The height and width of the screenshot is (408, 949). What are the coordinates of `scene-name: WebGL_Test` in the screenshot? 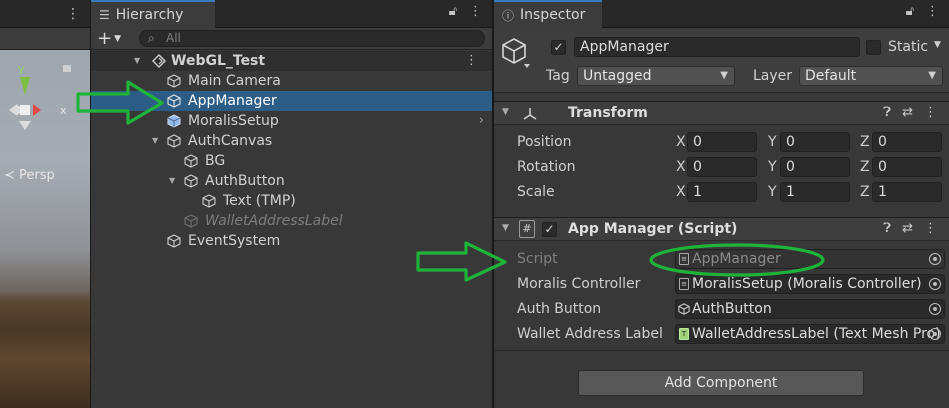 It's located at (218, 61).